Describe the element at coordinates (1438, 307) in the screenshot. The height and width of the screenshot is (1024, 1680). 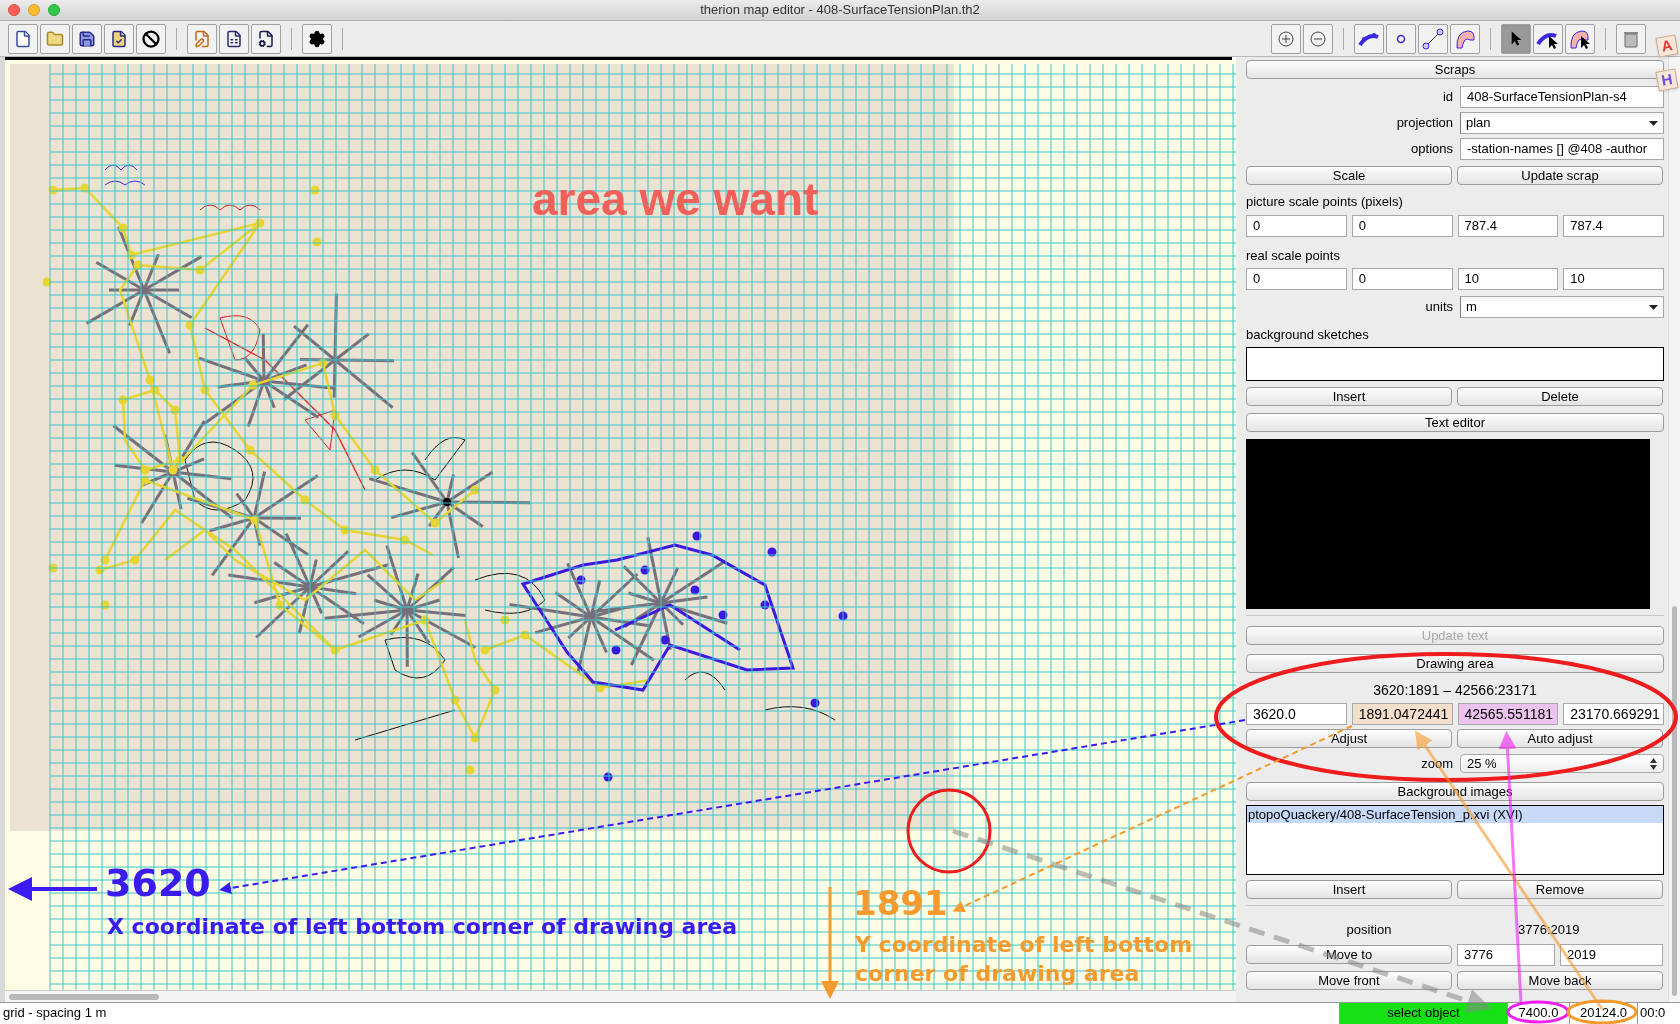
I see `field-label: units` at that location.